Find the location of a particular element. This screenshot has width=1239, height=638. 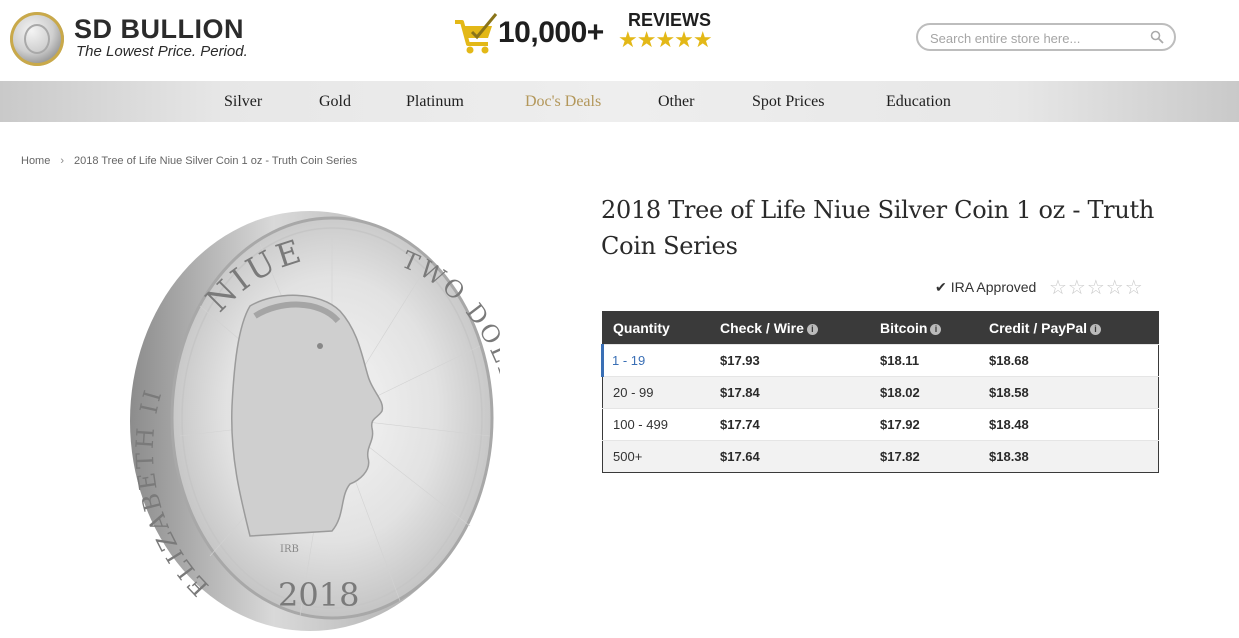

price-credit-paypal: $18.68 is located at coordinates (1069, 360).